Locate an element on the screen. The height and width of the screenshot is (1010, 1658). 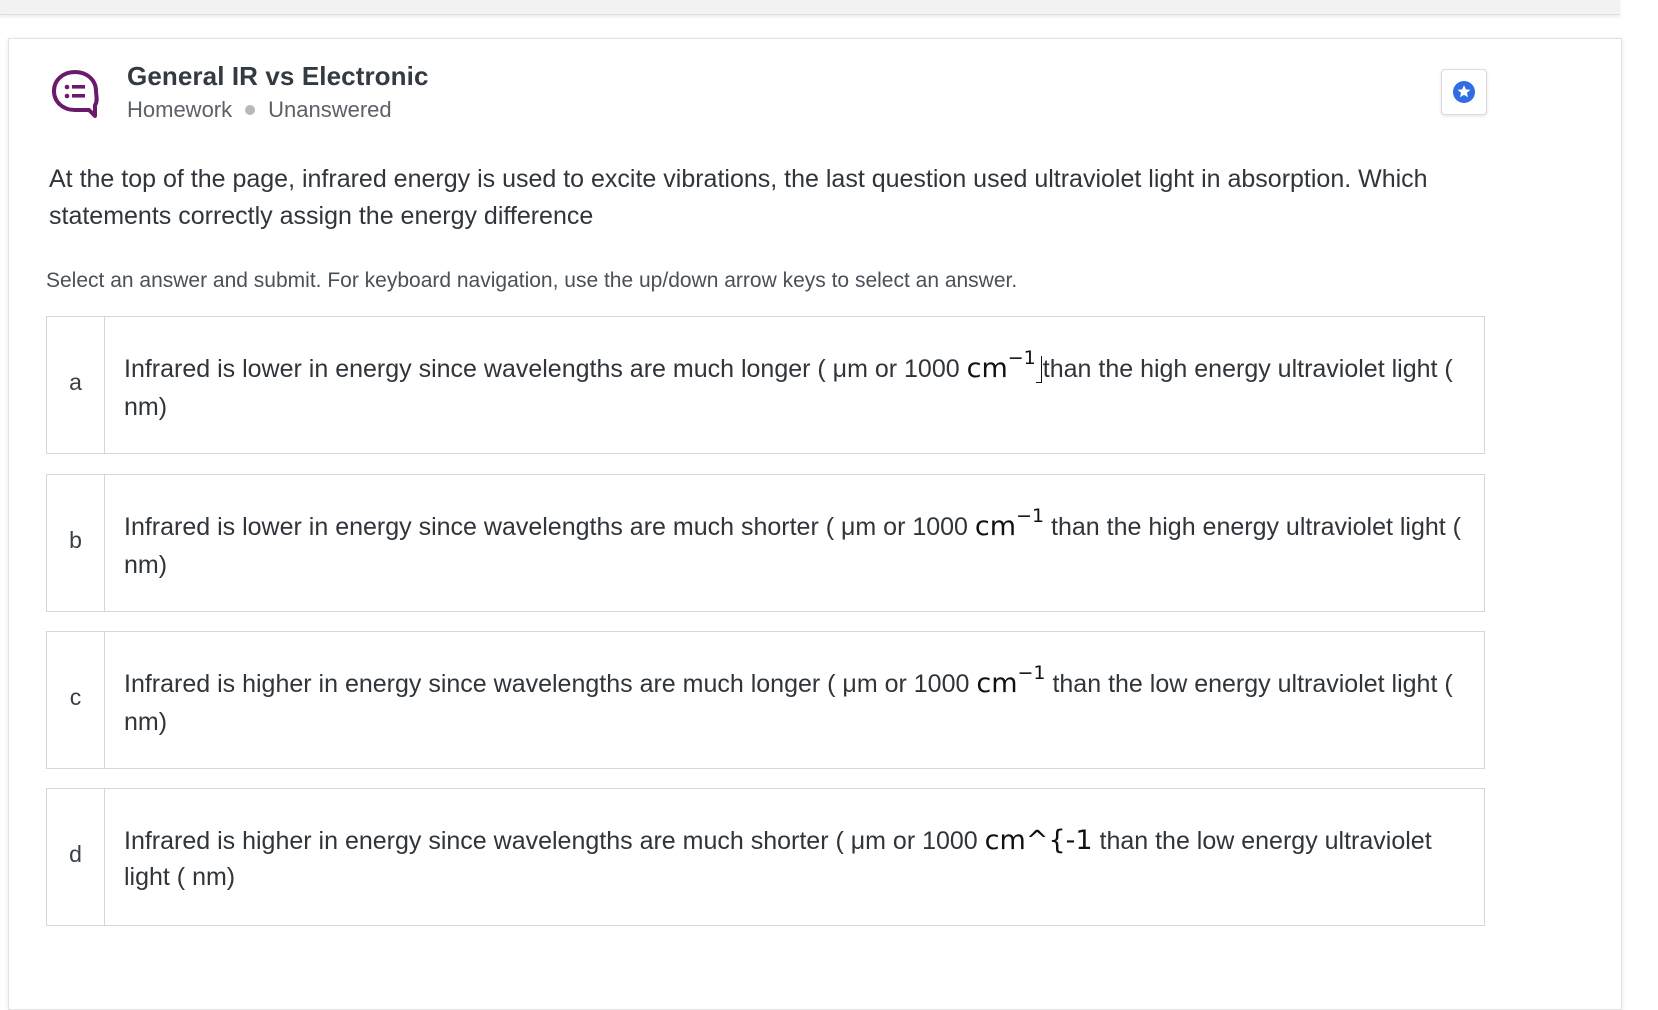
star-badge-icon is located at coordinates (1464, 92).